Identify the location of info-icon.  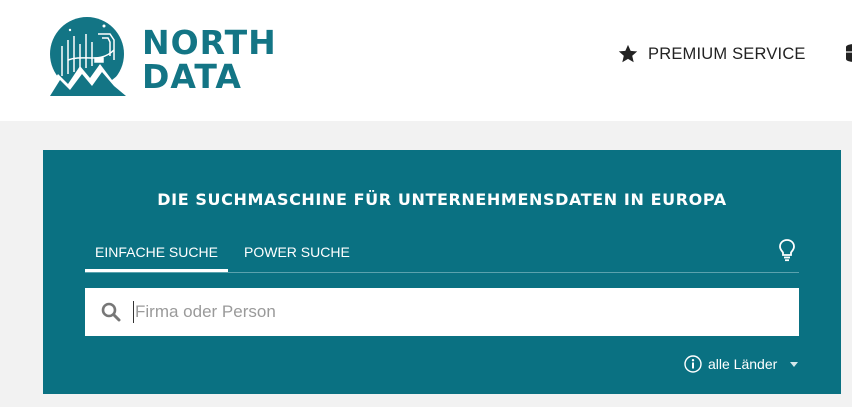
(693, 364).